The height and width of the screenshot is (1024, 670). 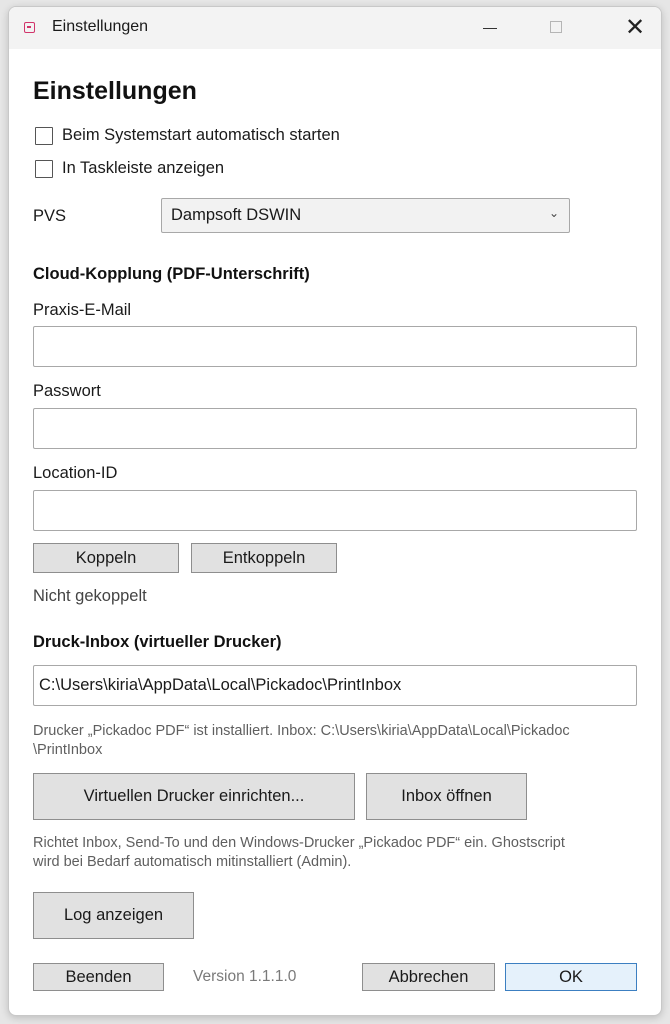 What do you see at coordinates (236, 215) in the screenshot?
I see `pvs-selected-value: Dampsoft DSWIN` at bounding box center [236, 215].